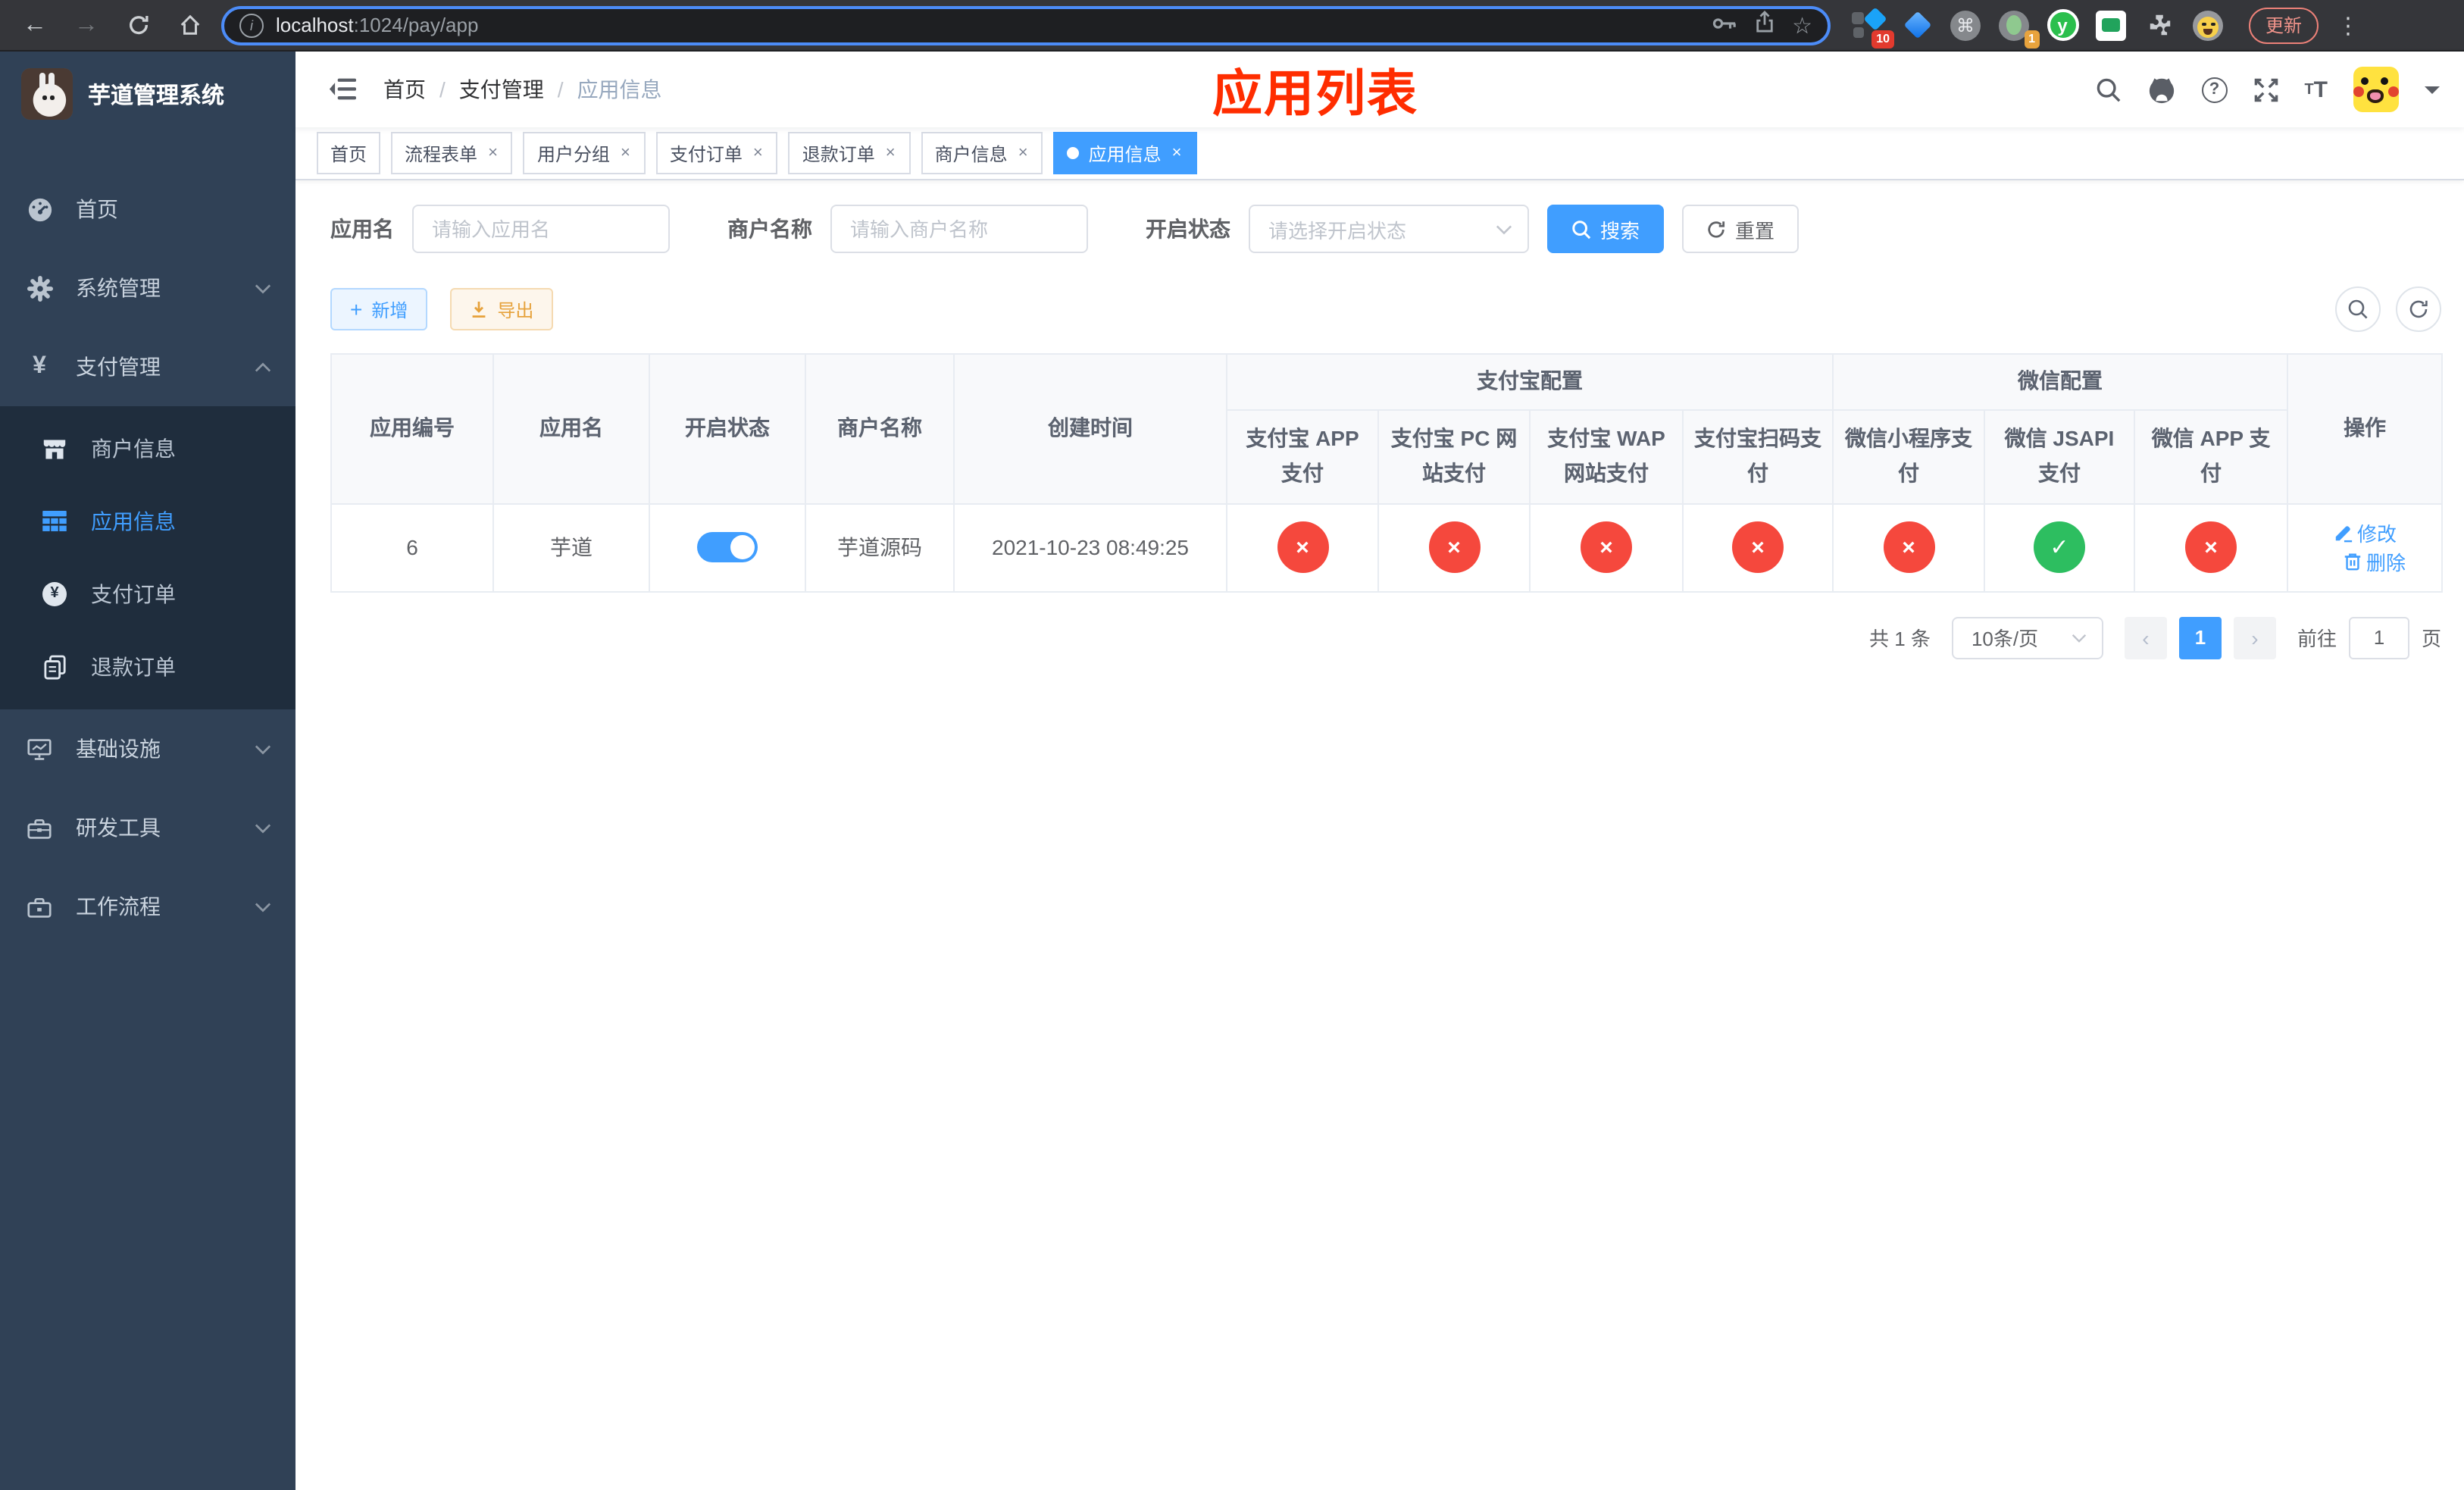 The width and height of the screenshot is (2464, 1490). Describe the element at coordinates (2284, 25) in the screenshot. I see `chrome-update-button: 更新` at that location.